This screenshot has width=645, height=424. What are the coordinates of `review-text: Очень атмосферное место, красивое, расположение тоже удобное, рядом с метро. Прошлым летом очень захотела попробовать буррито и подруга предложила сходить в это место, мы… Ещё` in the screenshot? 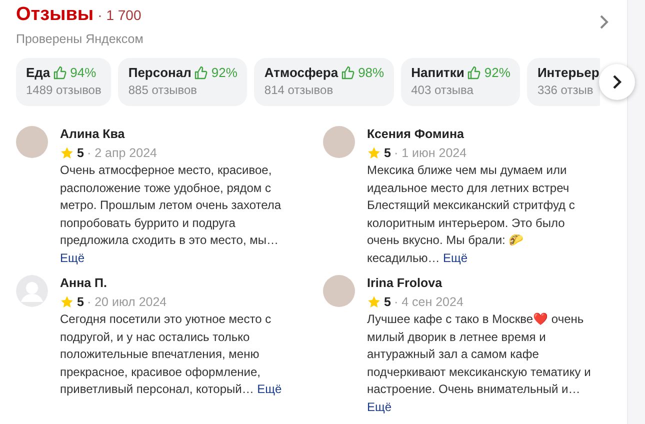 It's located at (171, 214).